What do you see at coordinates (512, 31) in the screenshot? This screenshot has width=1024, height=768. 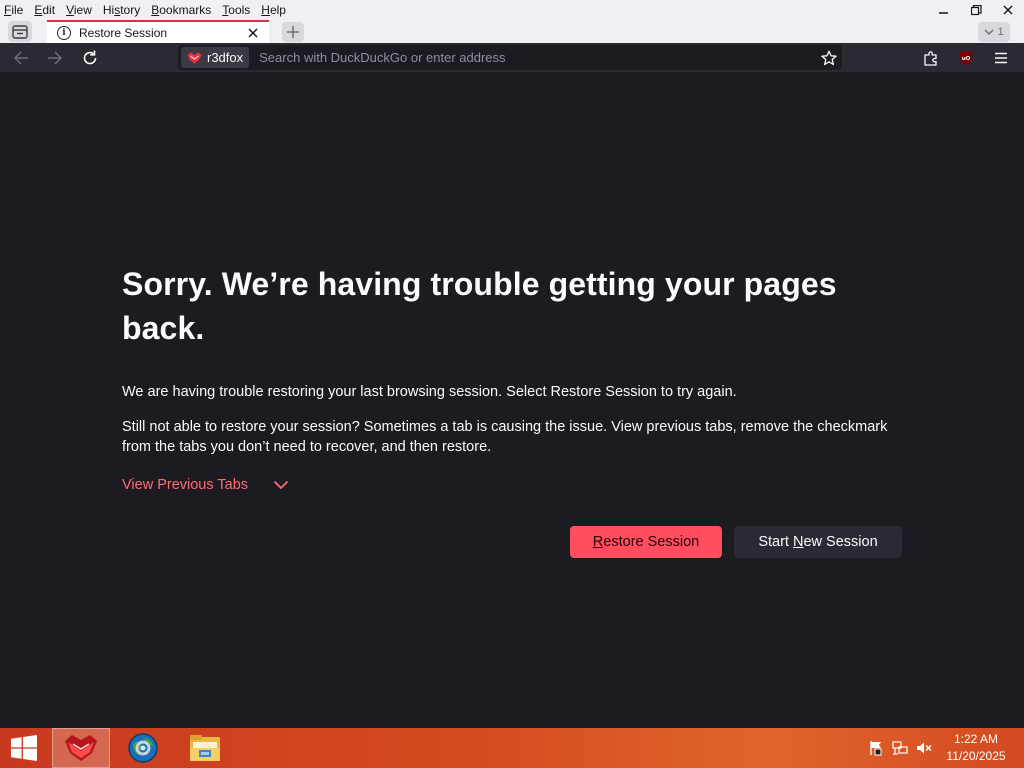 I see `tab-strip: i Restore Session 1` at bounding box center [512, 31].